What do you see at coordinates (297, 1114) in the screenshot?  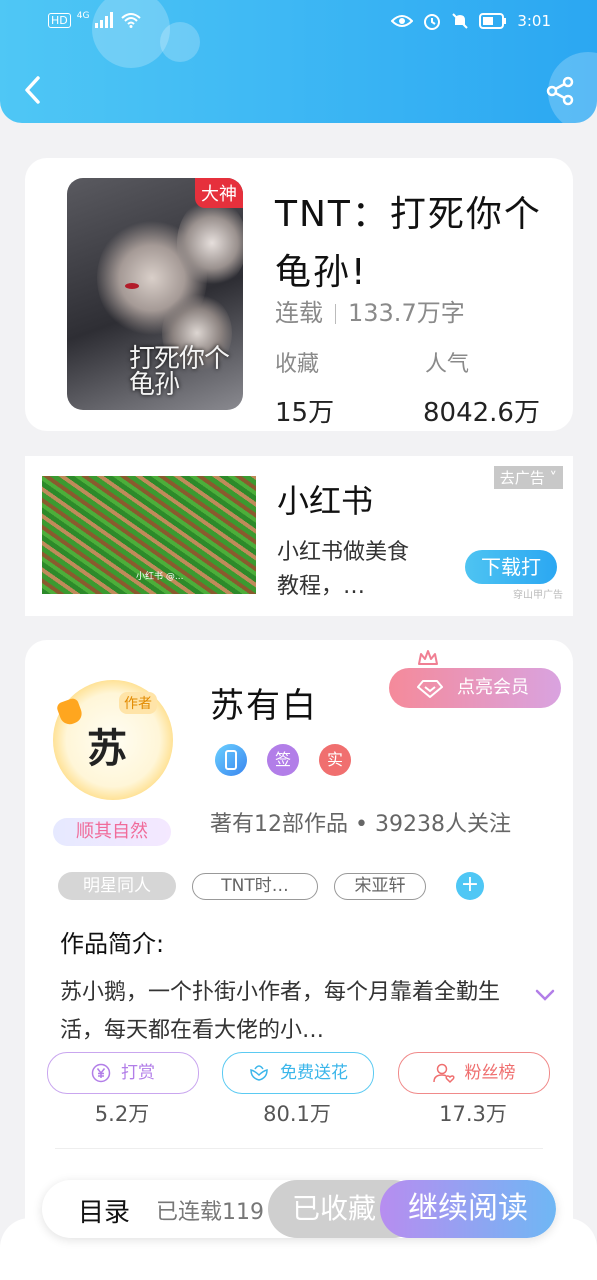 I see `flower-count: 80.1万` at bounding box center [297, 1114].